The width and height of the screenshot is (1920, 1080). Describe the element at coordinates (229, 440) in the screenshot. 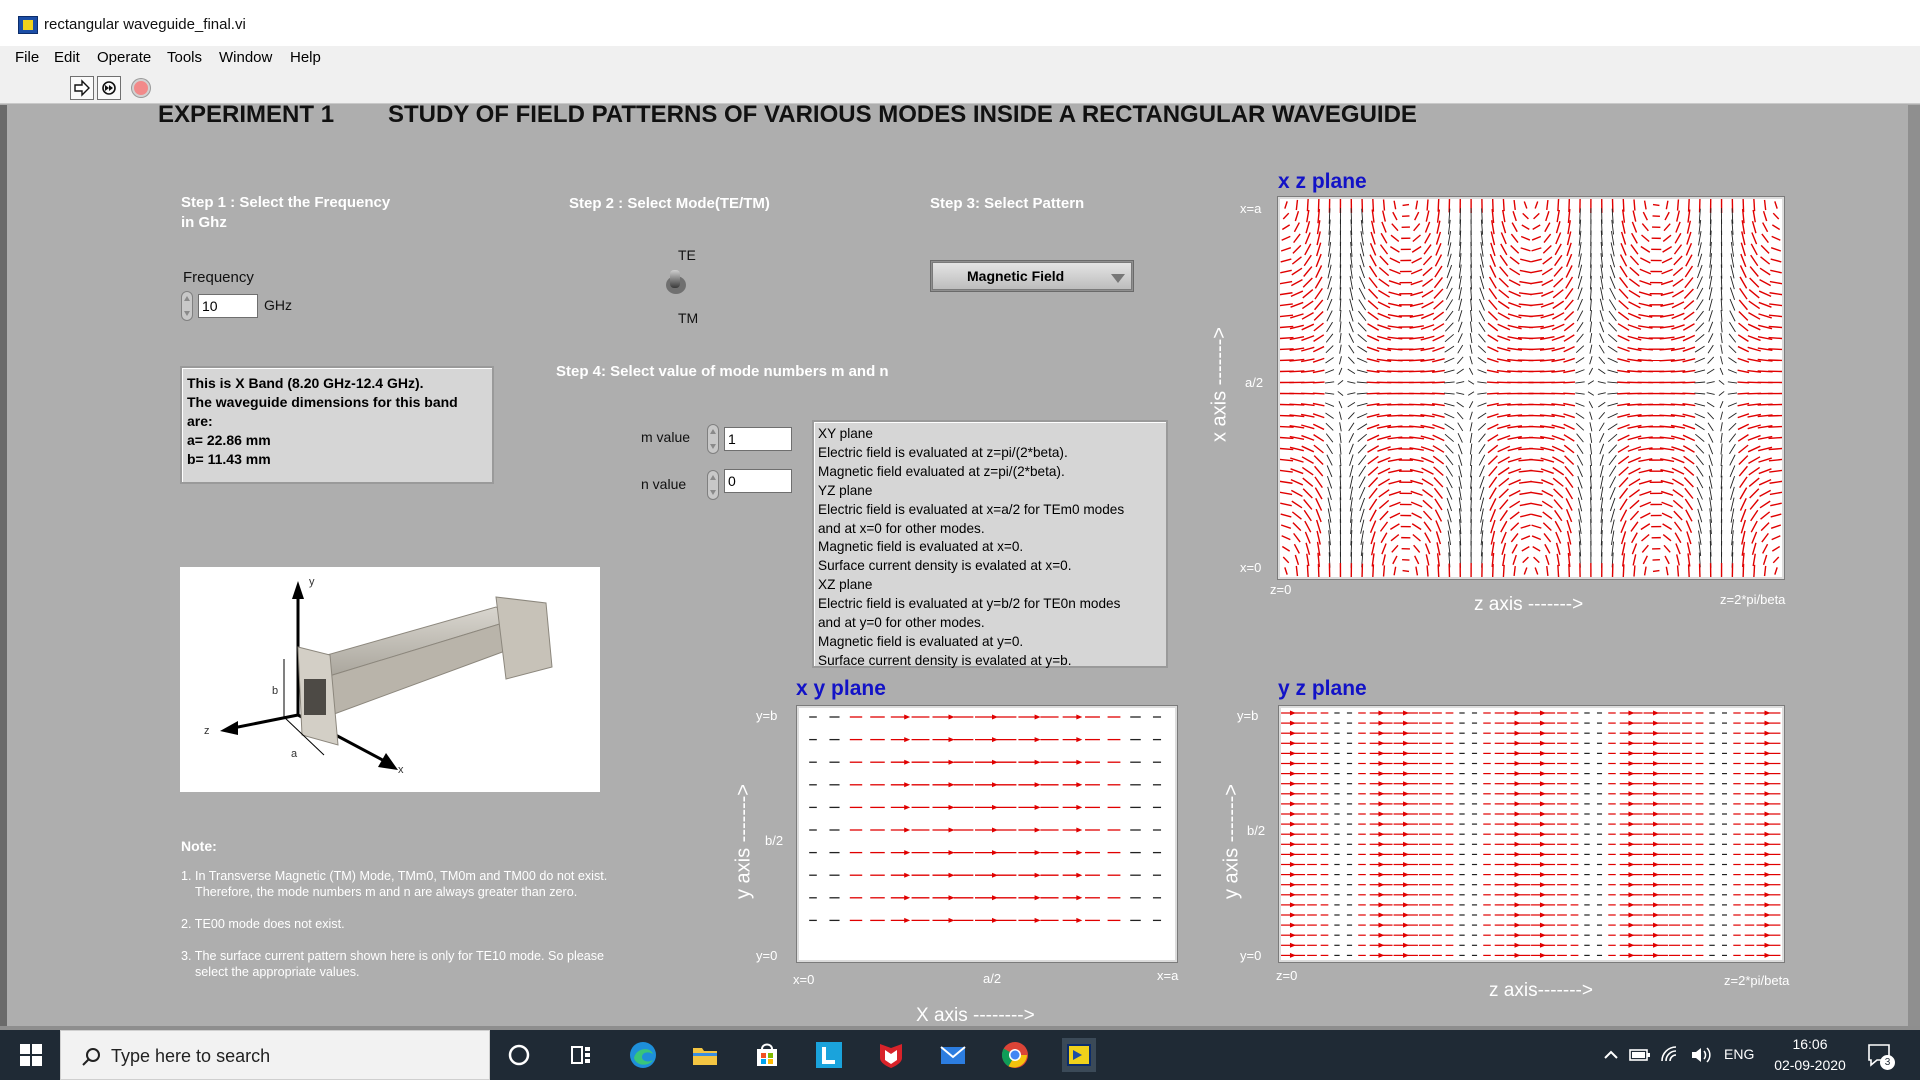

I see `band-info-line: a= 22.86 mm` at that location.